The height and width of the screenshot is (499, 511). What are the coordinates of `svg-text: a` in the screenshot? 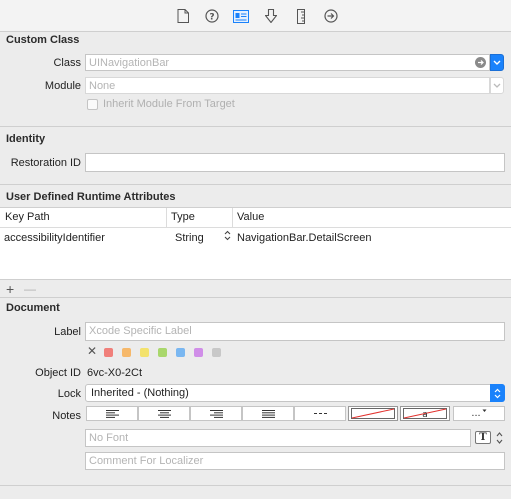 It's located at (425, 414).